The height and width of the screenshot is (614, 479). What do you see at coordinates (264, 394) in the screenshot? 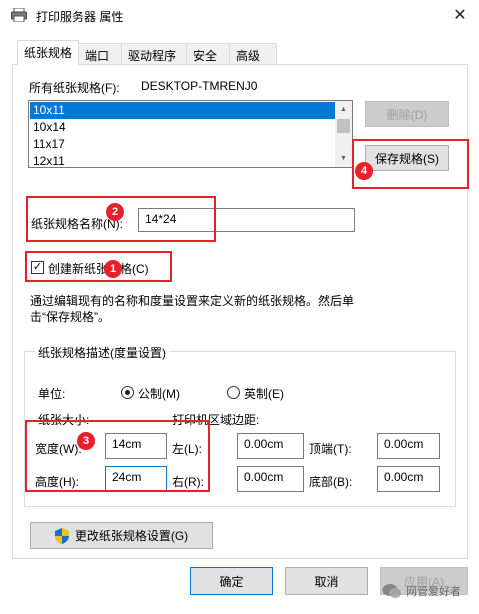
I see `english-label: 英制(E)` at bounding box center [264, 394].